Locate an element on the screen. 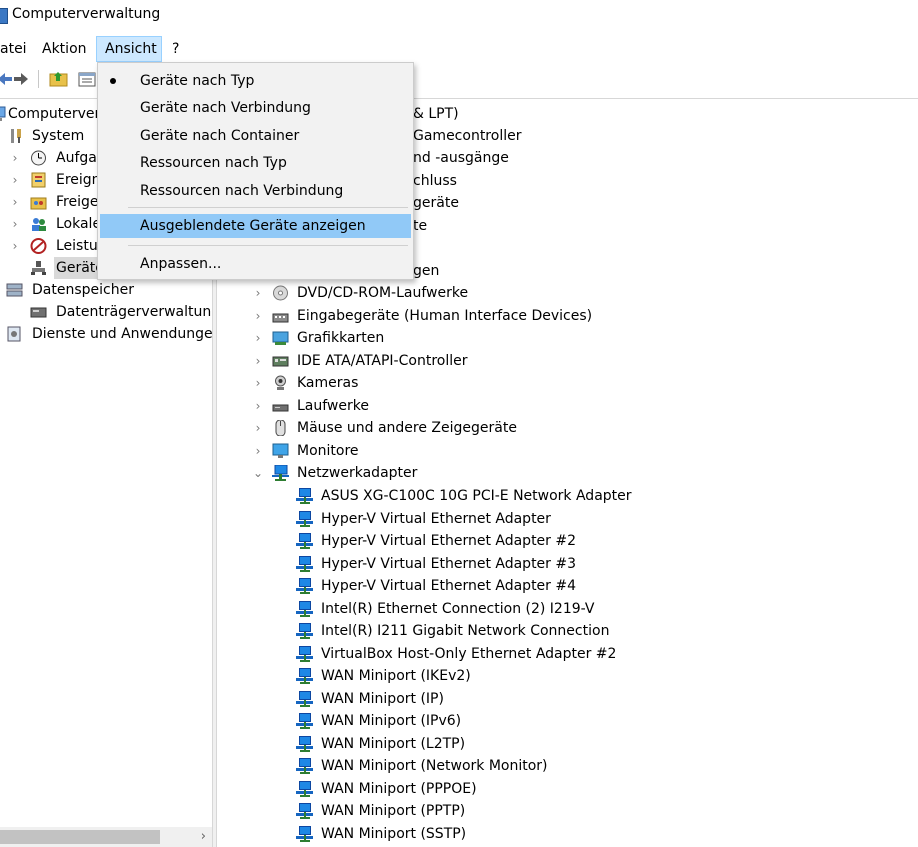 The height and width of the screenshot is (847, 918). radio-selected-icon is located at coordinates (113, 81).